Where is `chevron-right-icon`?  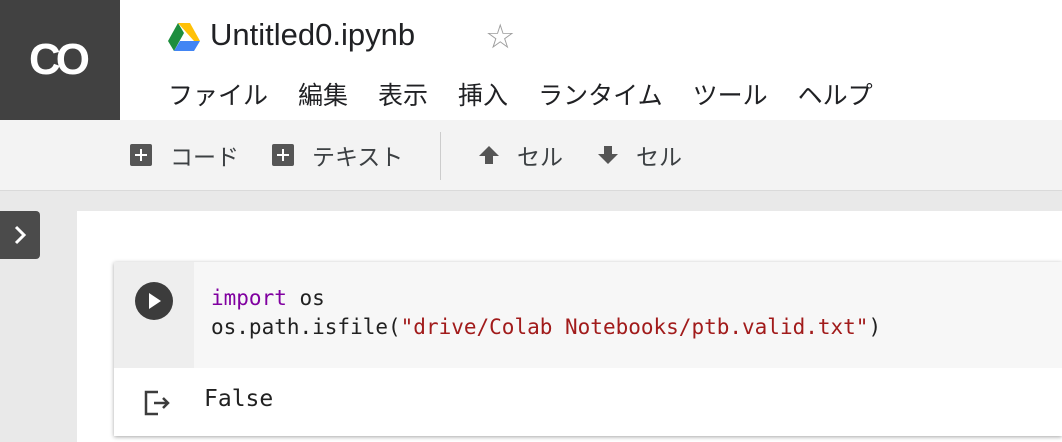 chevron-right-icon is located at coordinates (20, 235).